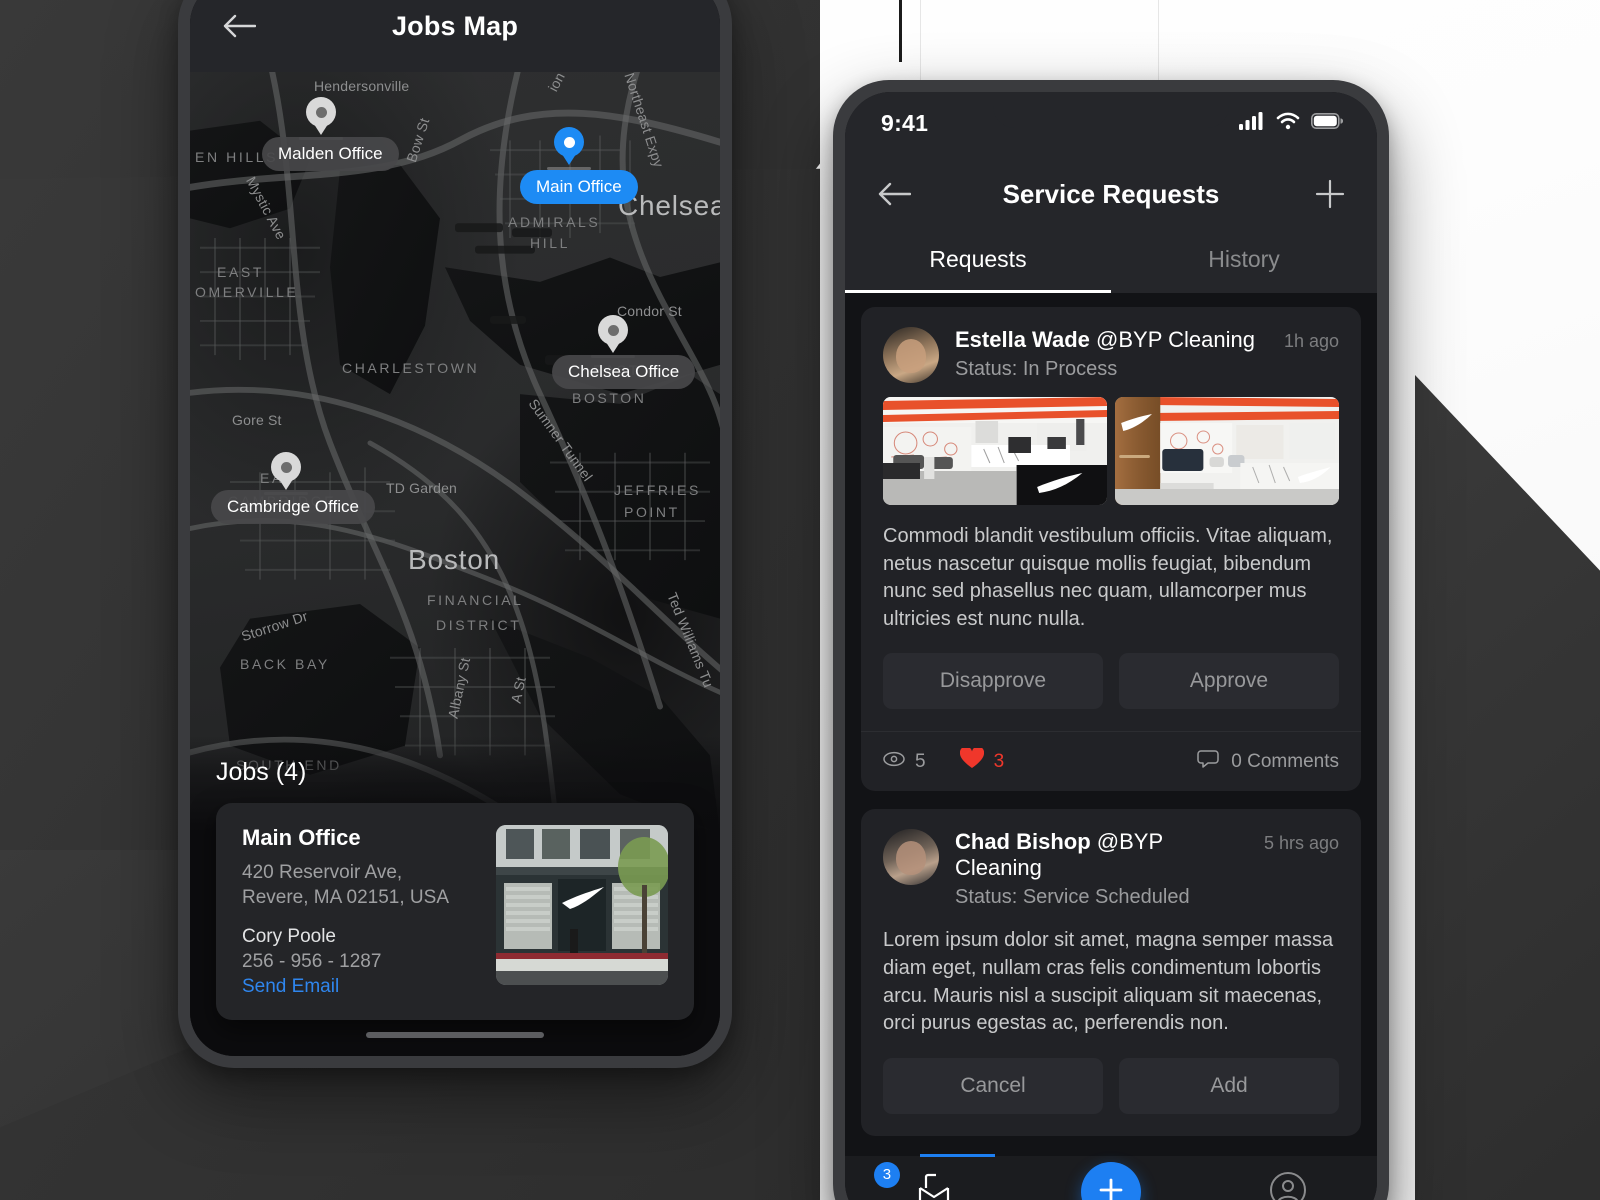  I want to click on signal-bars-icon, so click(1252, 123).